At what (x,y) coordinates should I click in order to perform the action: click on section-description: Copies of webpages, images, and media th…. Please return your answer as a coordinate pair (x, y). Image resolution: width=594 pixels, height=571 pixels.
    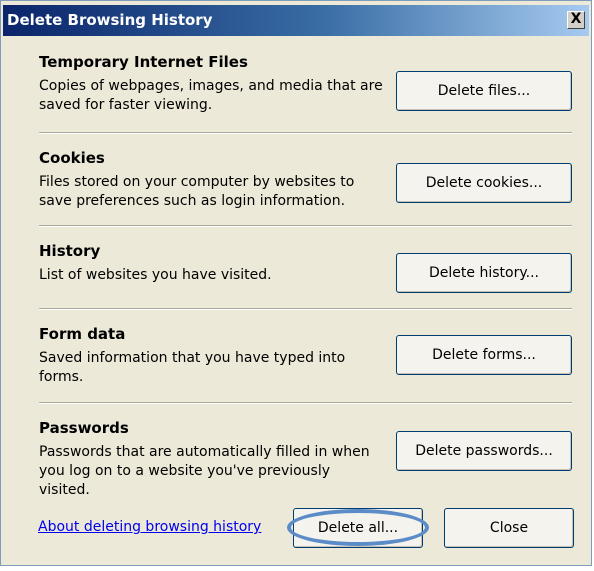
    Looking at the image, I should click on (211, 95).